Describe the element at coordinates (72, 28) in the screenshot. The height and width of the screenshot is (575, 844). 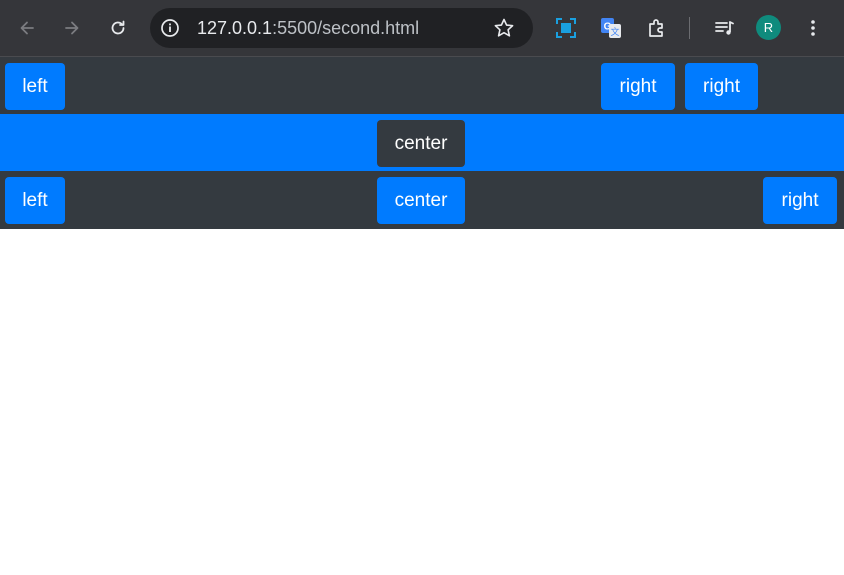
I see `forward-arrow-icon` at that location.